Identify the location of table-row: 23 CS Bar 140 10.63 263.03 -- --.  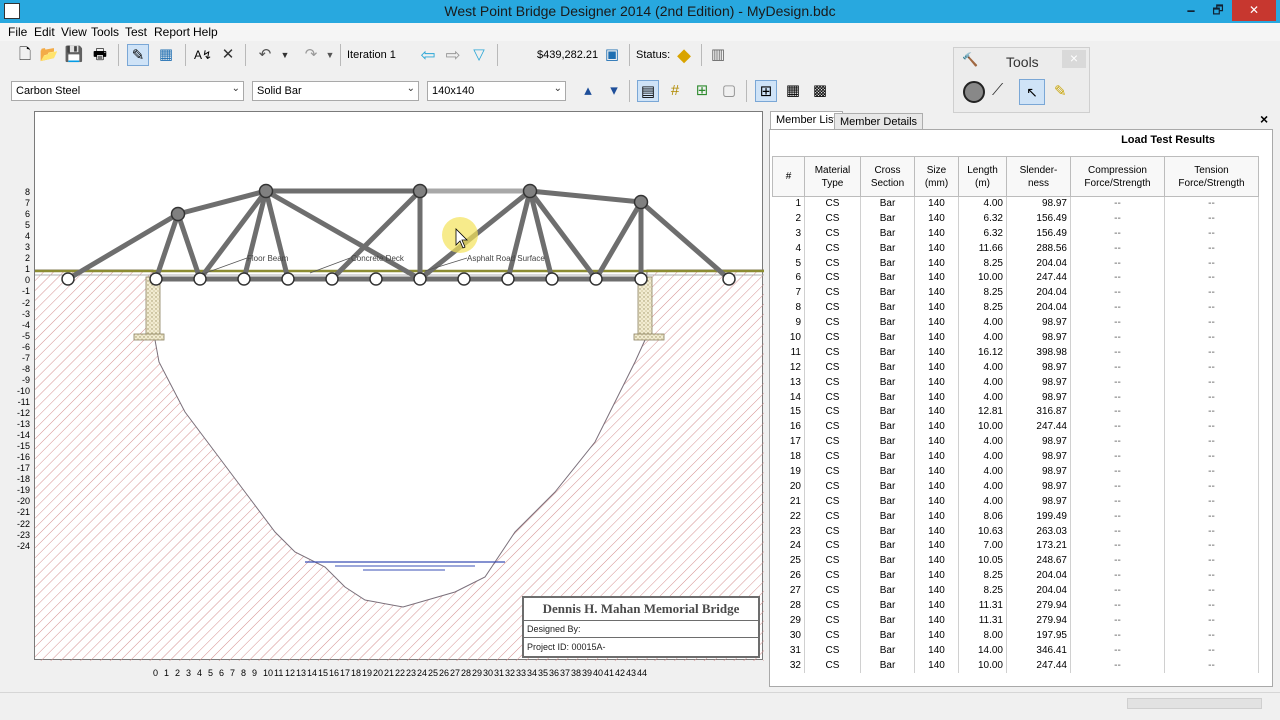
(1015, 531).